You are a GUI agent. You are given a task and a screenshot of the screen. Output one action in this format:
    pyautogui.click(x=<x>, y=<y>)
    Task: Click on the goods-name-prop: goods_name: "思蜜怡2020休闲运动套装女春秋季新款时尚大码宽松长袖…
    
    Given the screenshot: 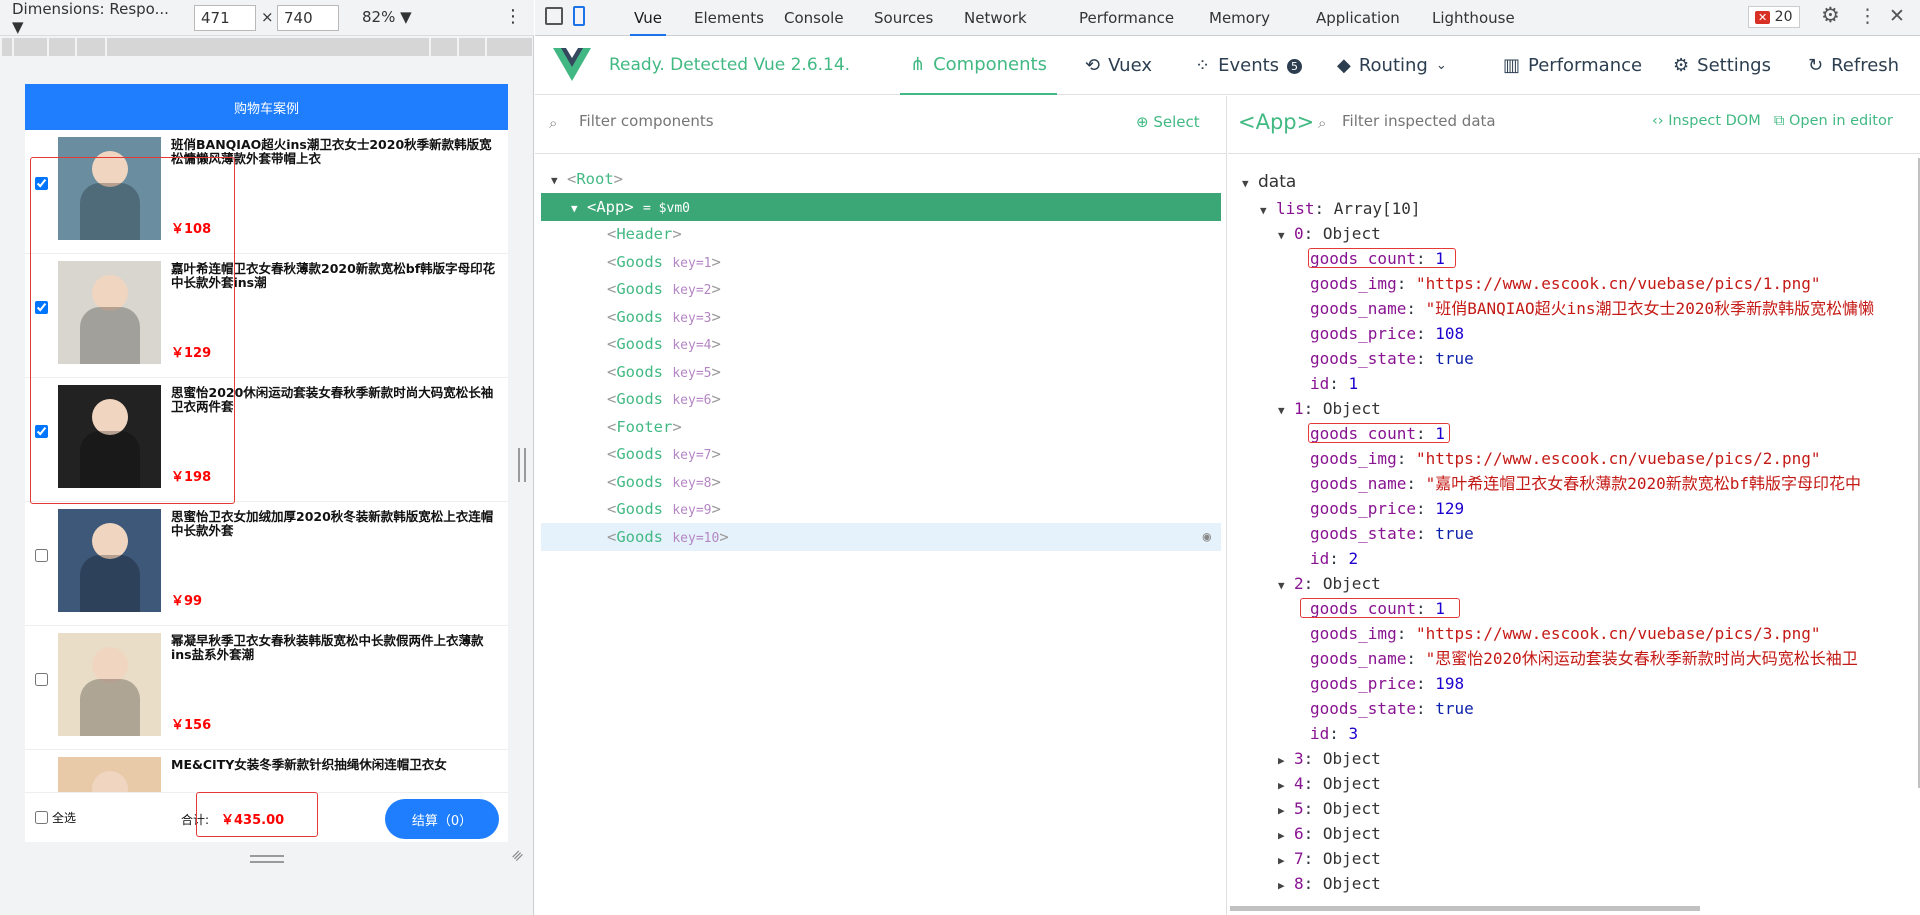 What is the action you would take?
    pyautogui.click(x=1584, y=658)
    